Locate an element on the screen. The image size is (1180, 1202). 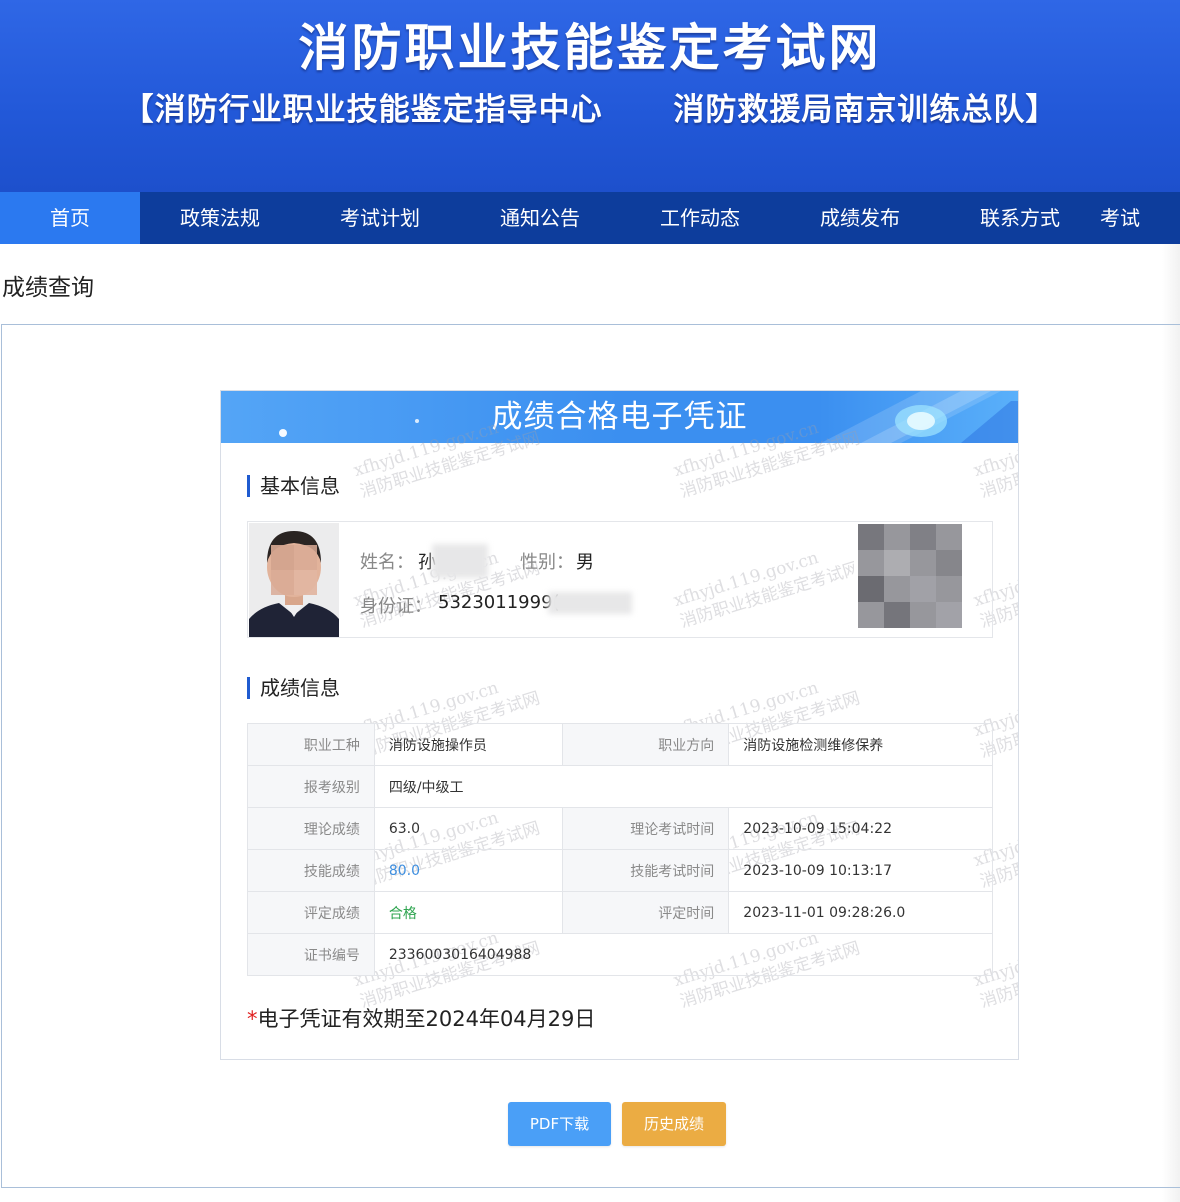
qr-code is located at coordinates (910, 577).